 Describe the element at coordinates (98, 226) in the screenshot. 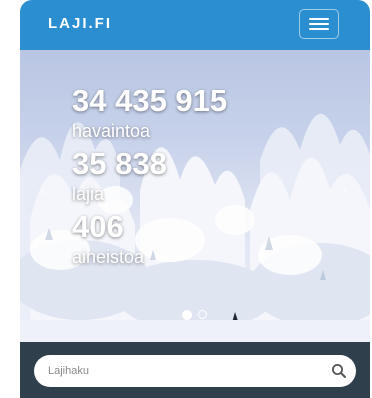

I see `datasets-count: 406` at that location.